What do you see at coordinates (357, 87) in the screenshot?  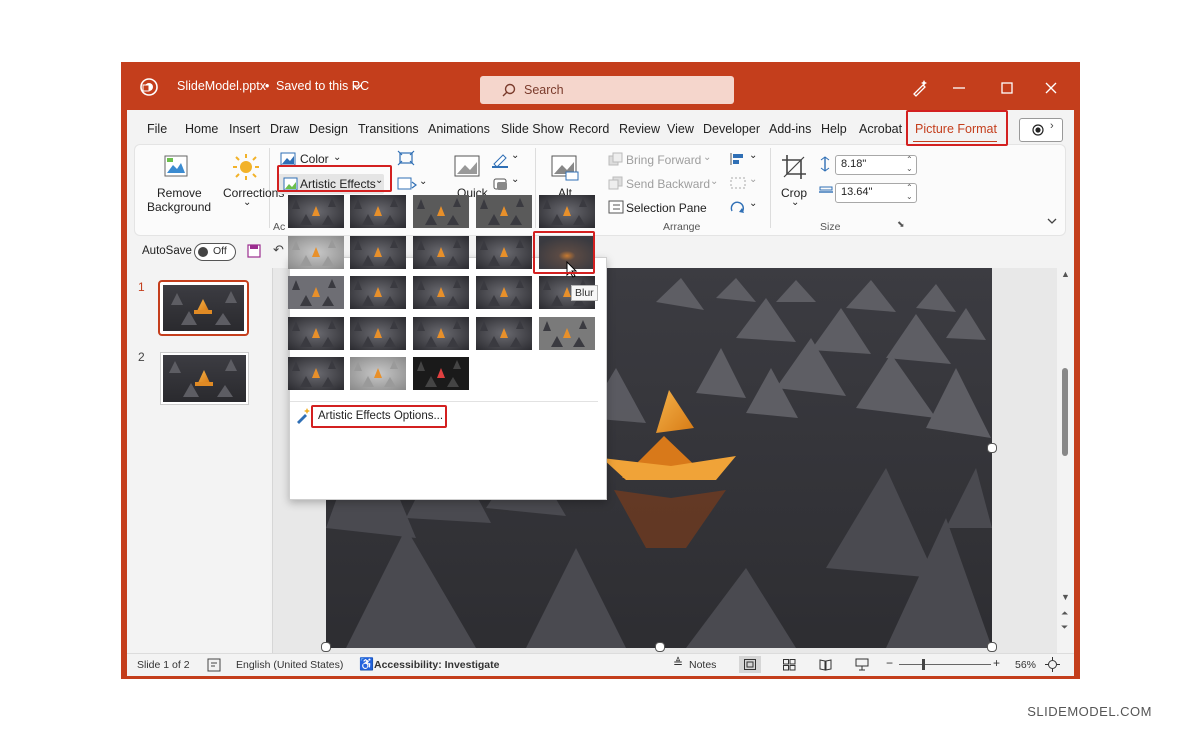 I see `chevron-down-icon` at bounding box center [357, 87].